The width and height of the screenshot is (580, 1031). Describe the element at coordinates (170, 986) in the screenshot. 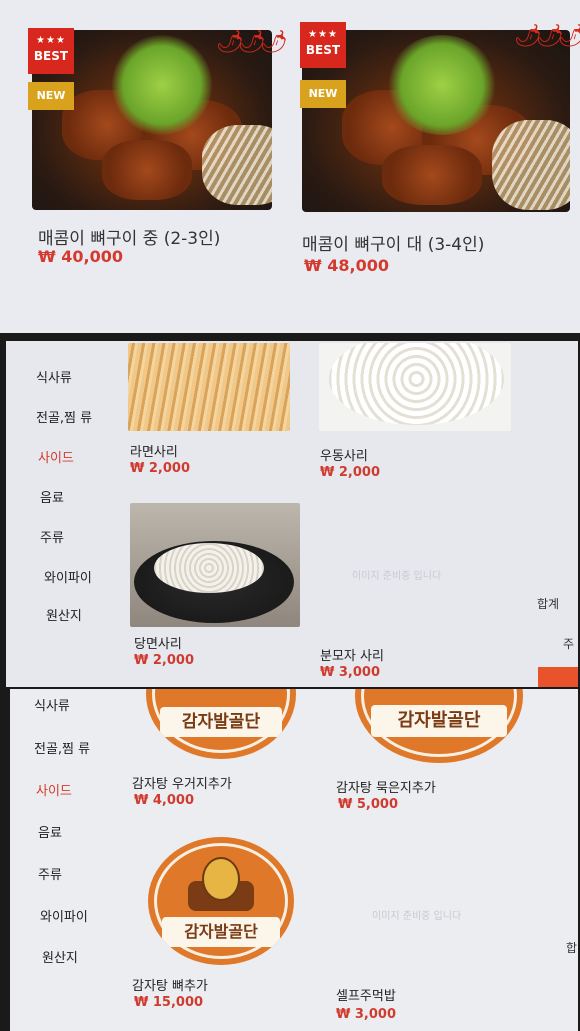

I see `product-name: 감자탕 뼈추가` at that location.